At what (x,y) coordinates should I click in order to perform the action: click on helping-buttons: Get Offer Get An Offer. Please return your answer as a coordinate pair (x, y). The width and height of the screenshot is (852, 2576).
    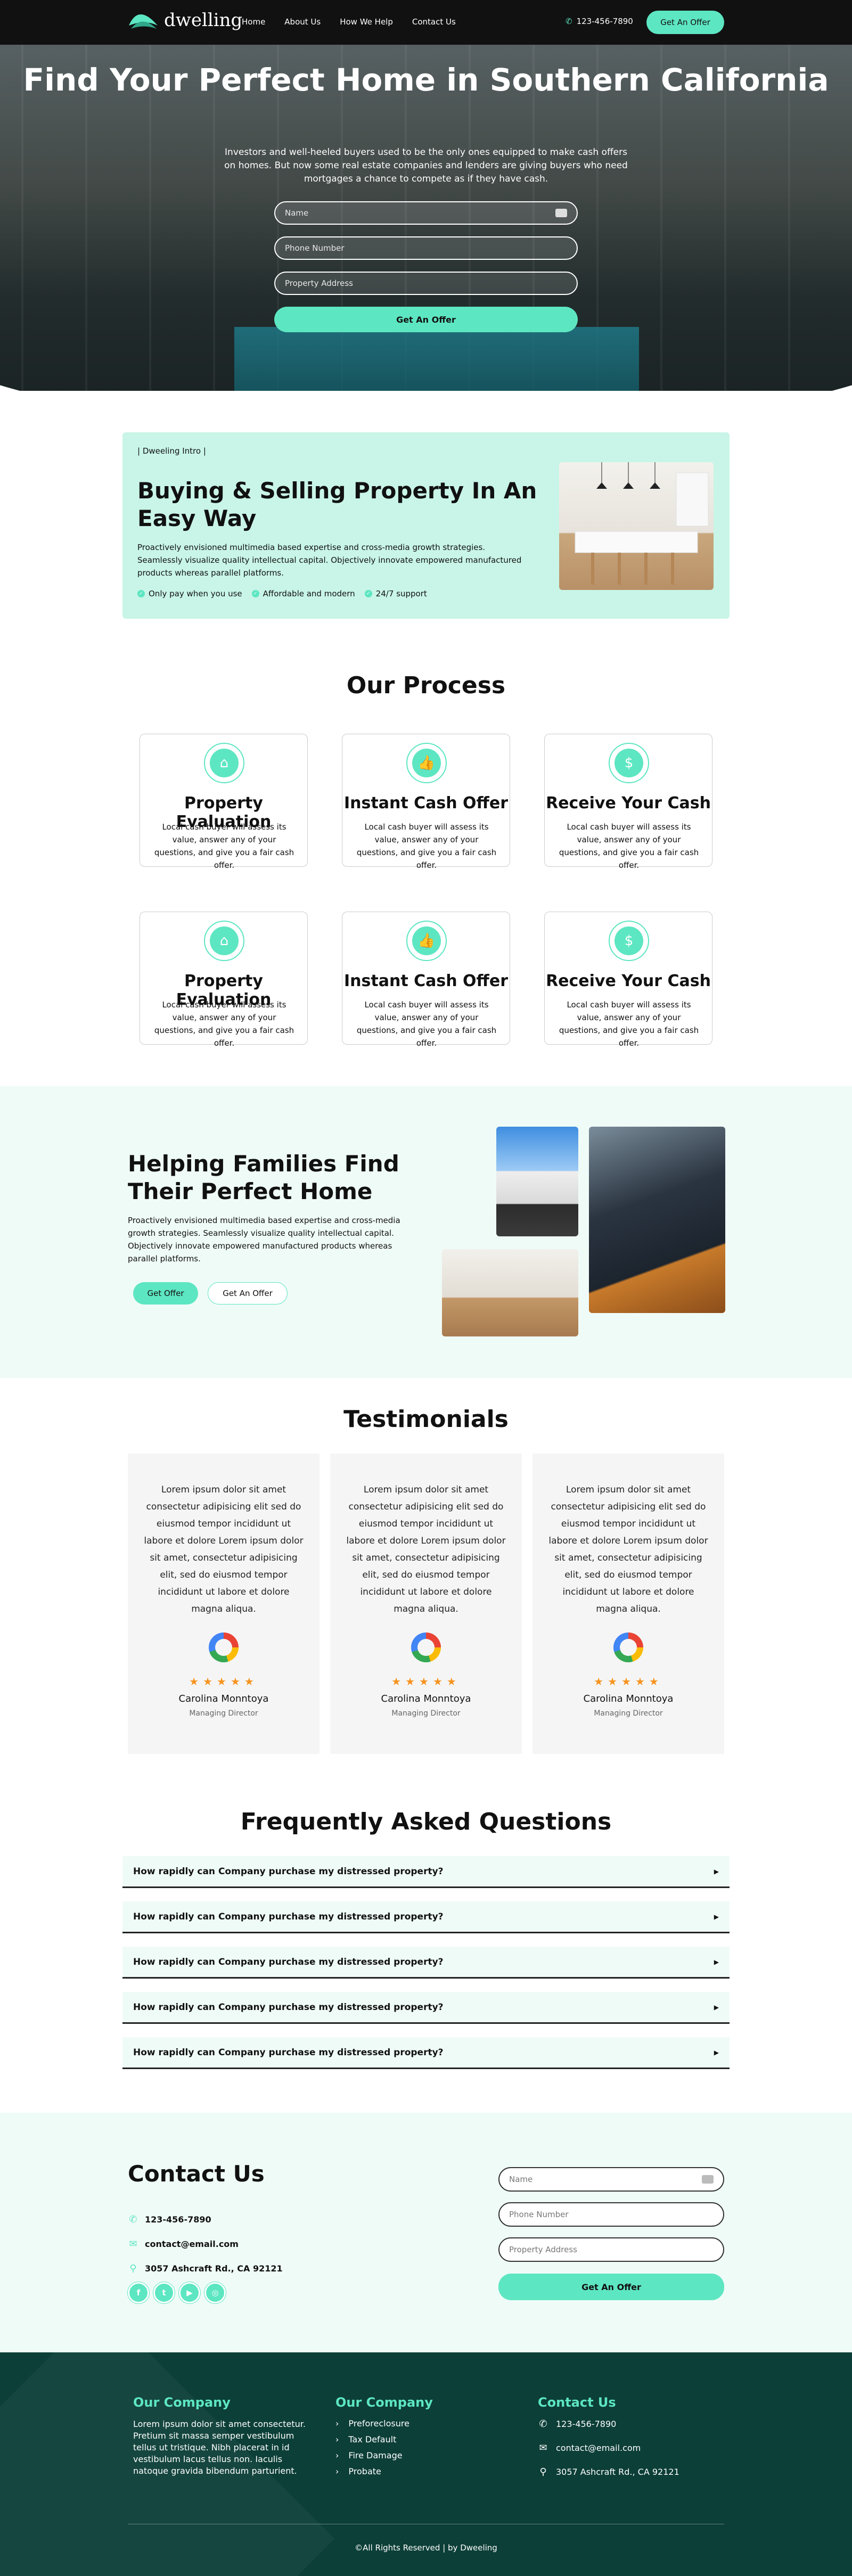
    Looking at the image, I should click on (210, 1293).